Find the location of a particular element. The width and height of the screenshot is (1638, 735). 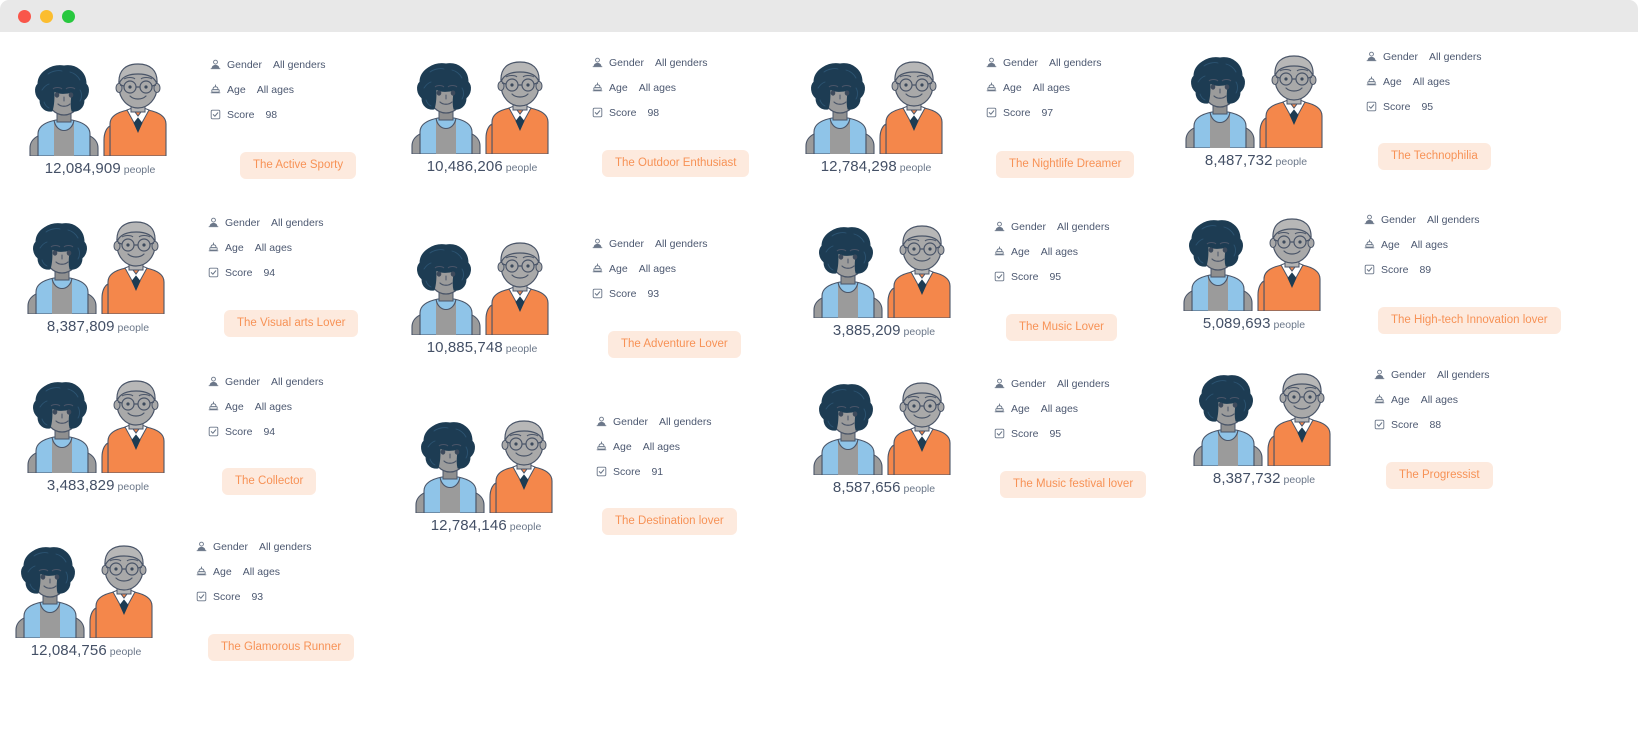

persona-badge: The Destination lover is located at coordinates (669, 521).